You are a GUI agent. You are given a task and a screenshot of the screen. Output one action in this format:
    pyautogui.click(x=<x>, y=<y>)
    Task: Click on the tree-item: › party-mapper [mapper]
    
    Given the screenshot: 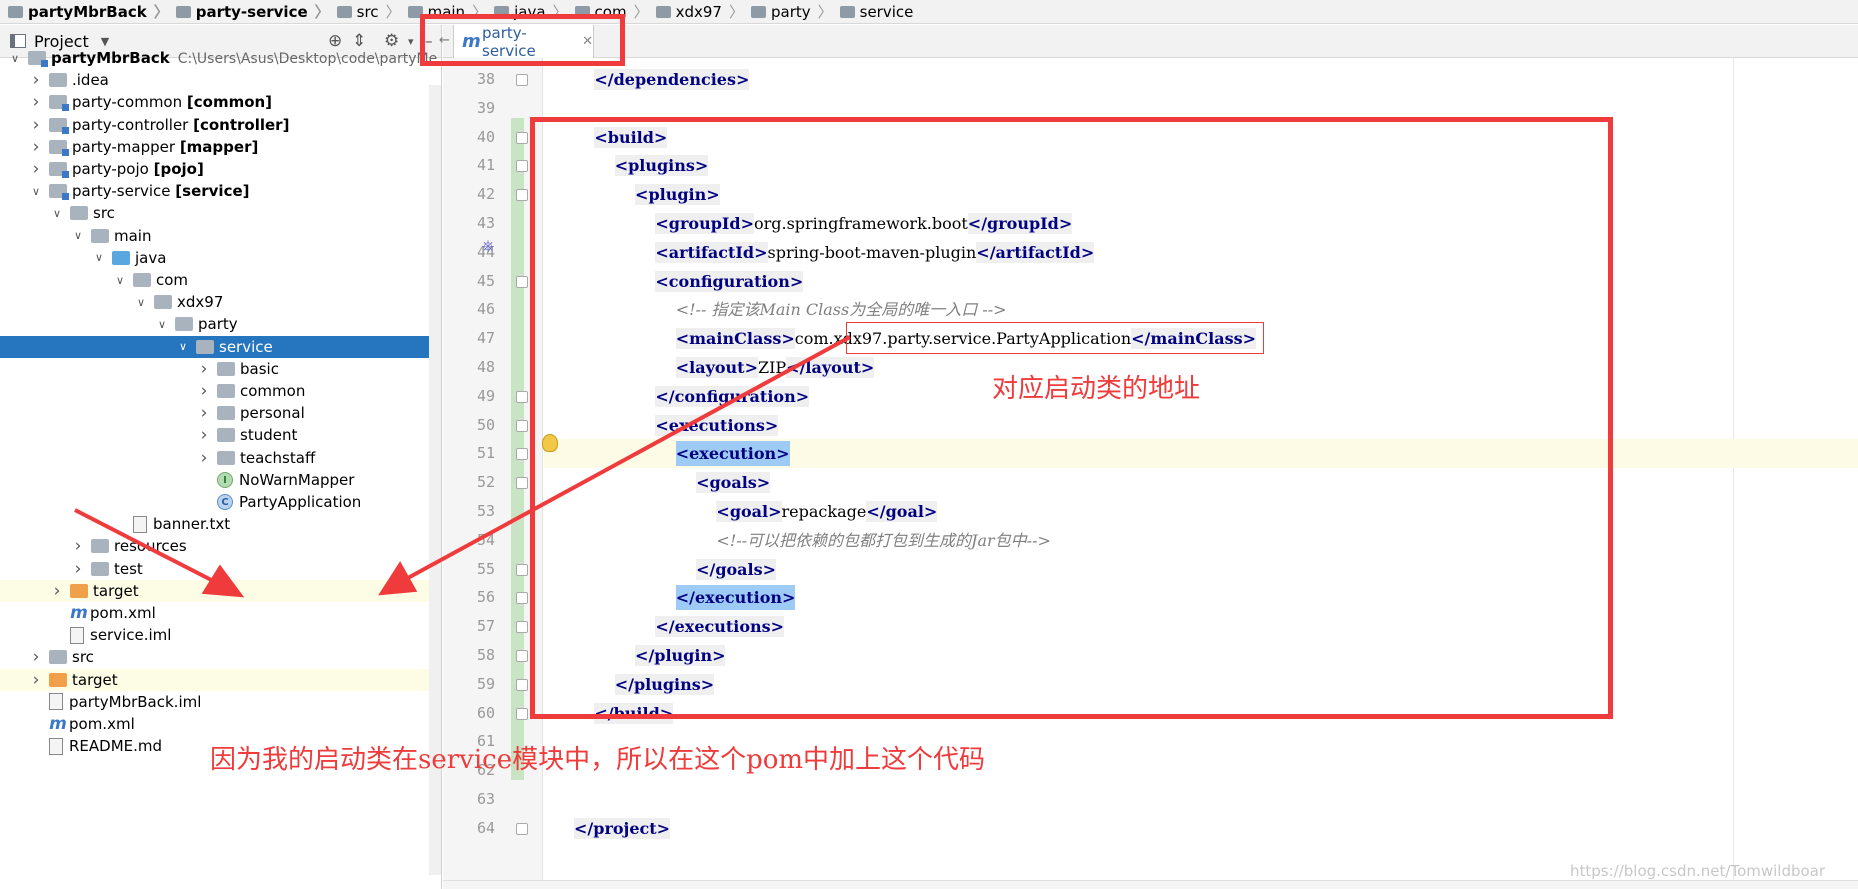 What is the action you would take?
    pyautogui.click(x=220, y=147)
    